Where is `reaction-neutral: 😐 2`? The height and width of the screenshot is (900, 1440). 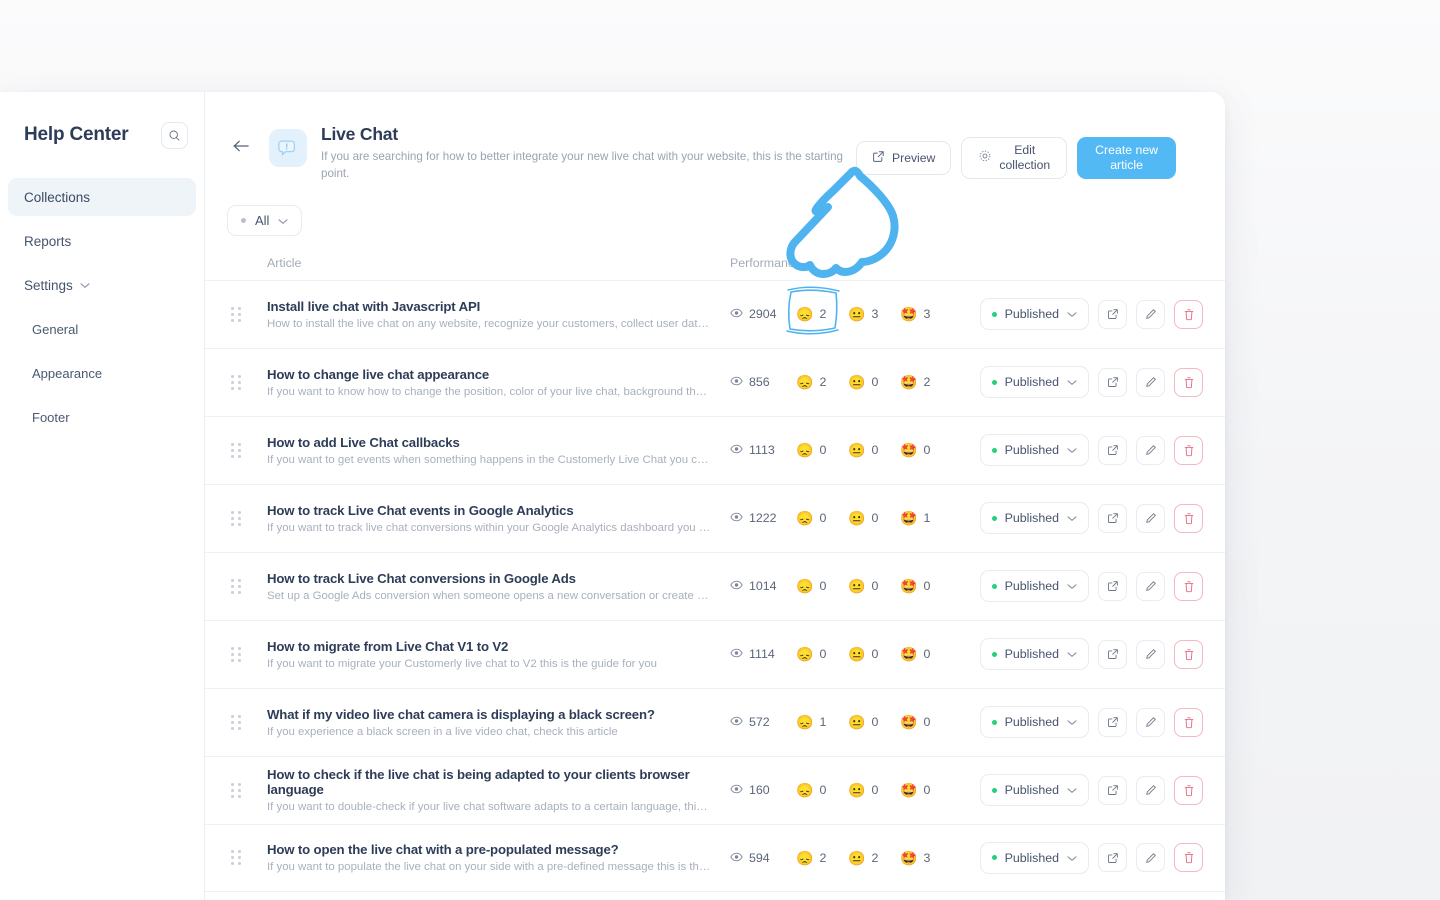
reaction-neutral: 😐 2 is located at coordinates (874, 858).